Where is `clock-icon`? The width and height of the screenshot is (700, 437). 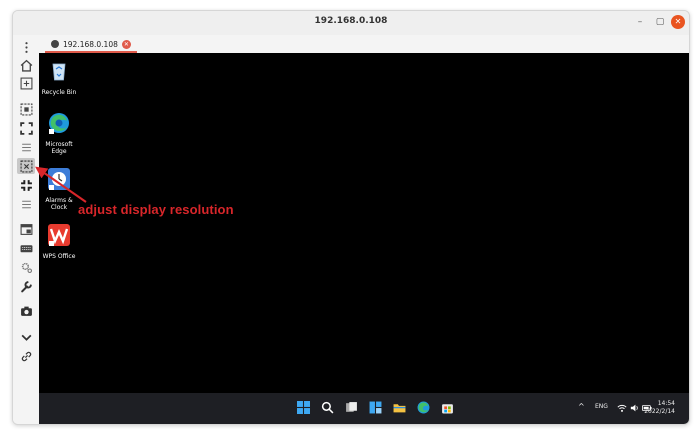 clock-icon is located at coordinates (59, 179).